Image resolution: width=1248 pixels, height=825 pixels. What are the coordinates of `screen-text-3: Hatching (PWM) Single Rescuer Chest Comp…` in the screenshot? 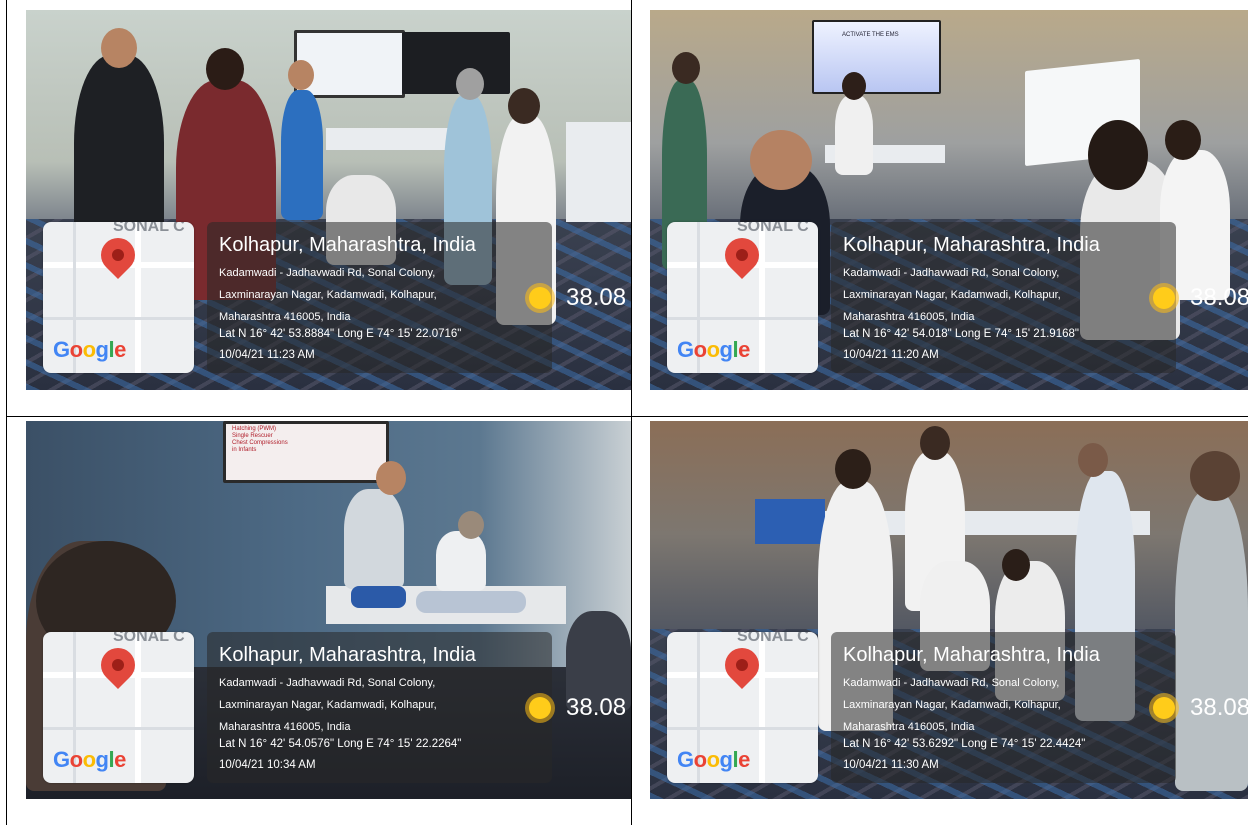 It's located at (260, 439).